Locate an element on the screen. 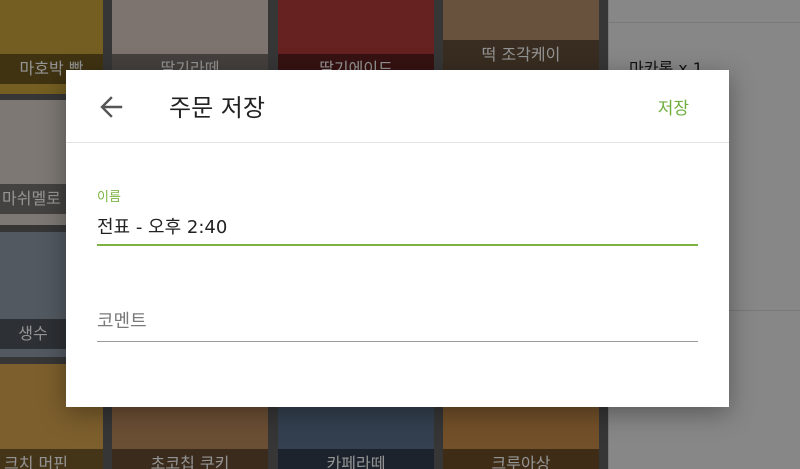 This screenshot has width=800, height=469. name-field is located at coordinates (397, 227).